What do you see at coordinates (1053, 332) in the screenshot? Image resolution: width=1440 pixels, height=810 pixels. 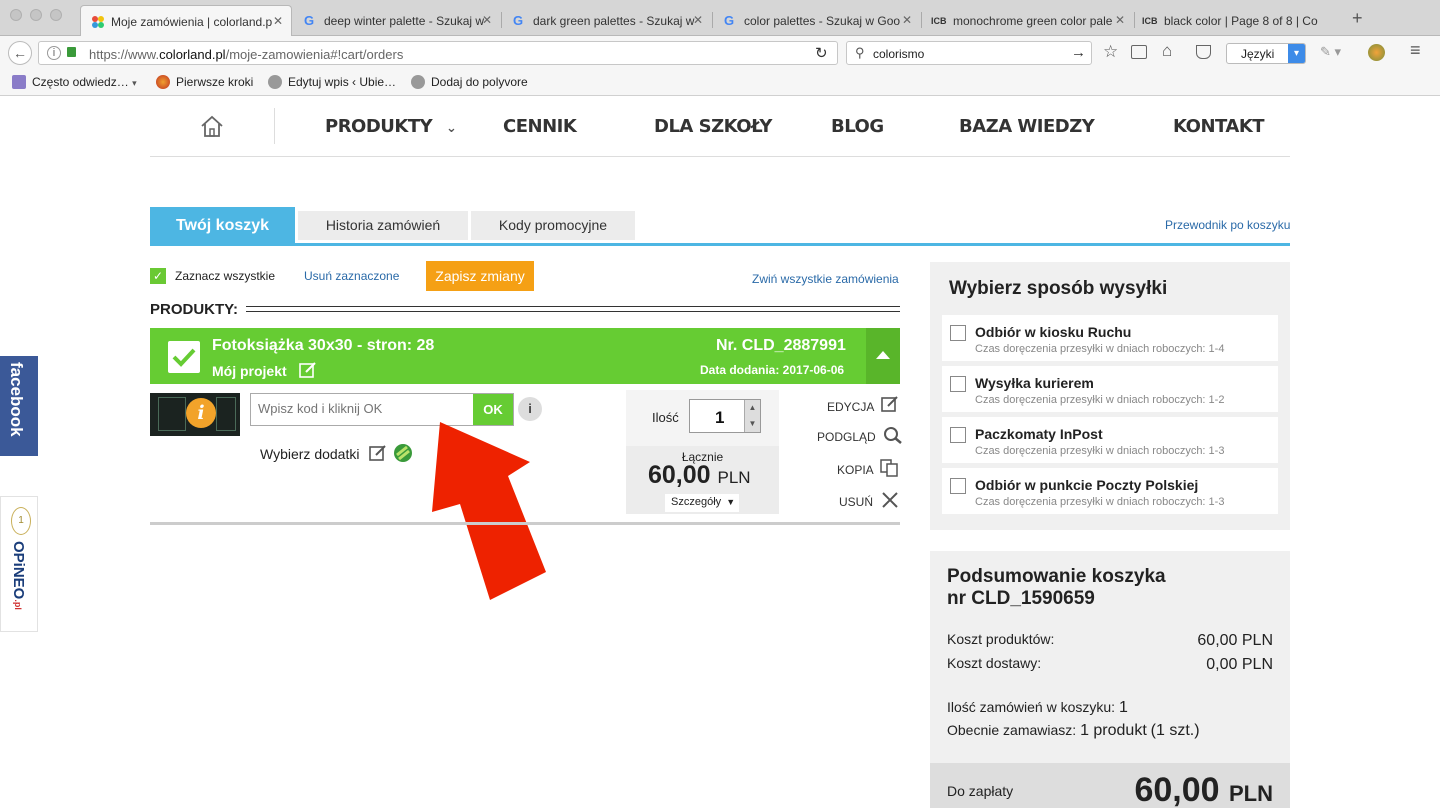 I see `shipping-option-name: Odbiór w kiosku Ruchu` at bounding box center [1053, 332].